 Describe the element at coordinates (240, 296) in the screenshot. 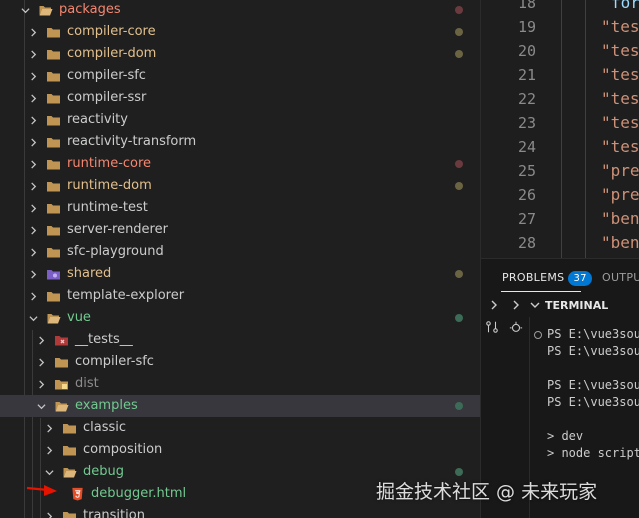

I see `tree-item-template-explorer: template-explorer` at that location.